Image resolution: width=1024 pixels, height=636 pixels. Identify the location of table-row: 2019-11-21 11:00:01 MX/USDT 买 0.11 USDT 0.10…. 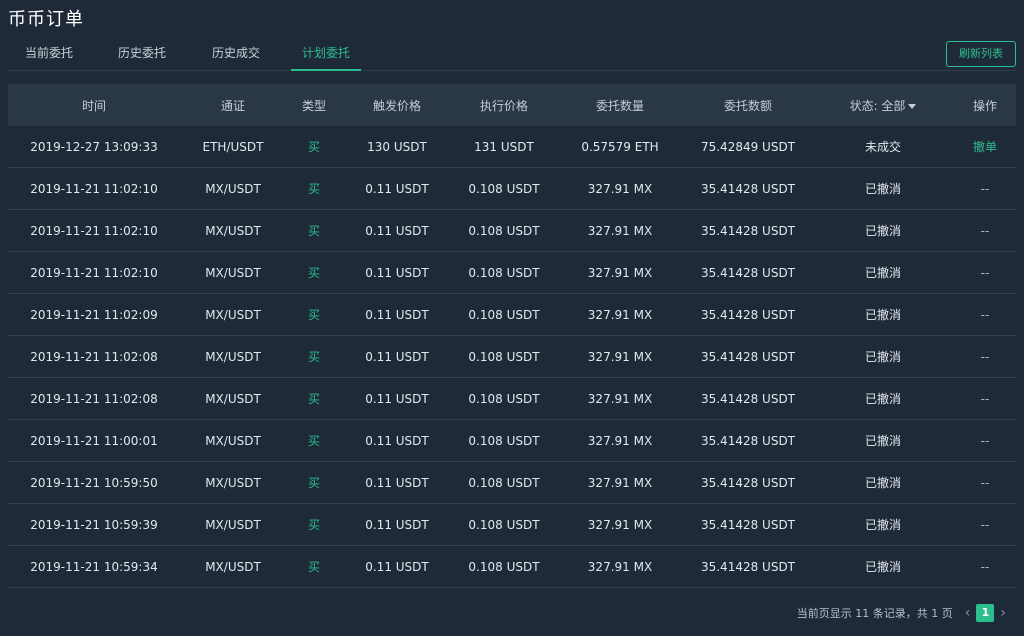
(512, 441).